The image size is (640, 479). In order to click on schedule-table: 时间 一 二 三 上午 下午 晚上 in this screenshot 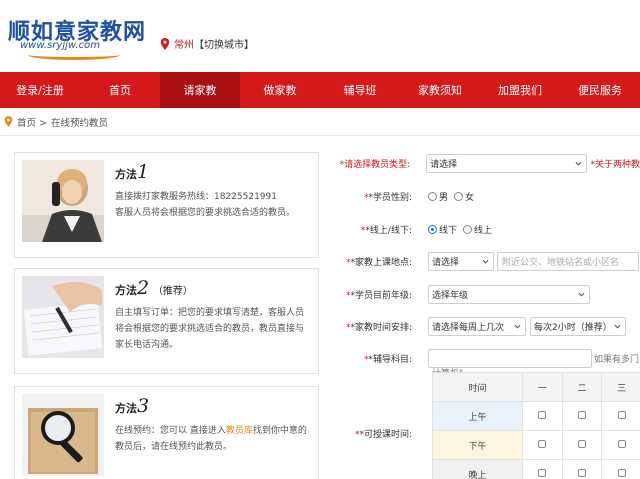, I will do `click(536, 425)`.